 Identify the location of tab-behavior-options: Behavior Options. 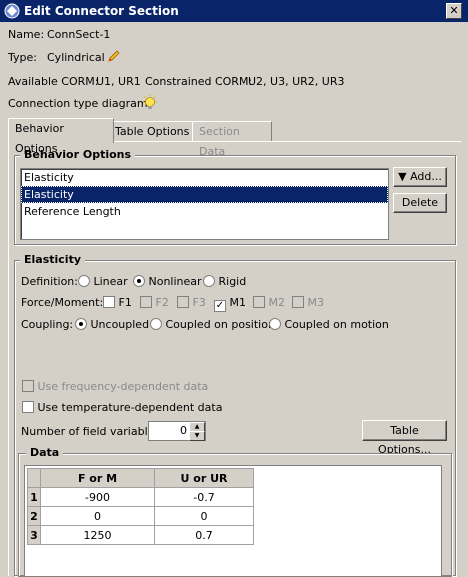
(61, 136).